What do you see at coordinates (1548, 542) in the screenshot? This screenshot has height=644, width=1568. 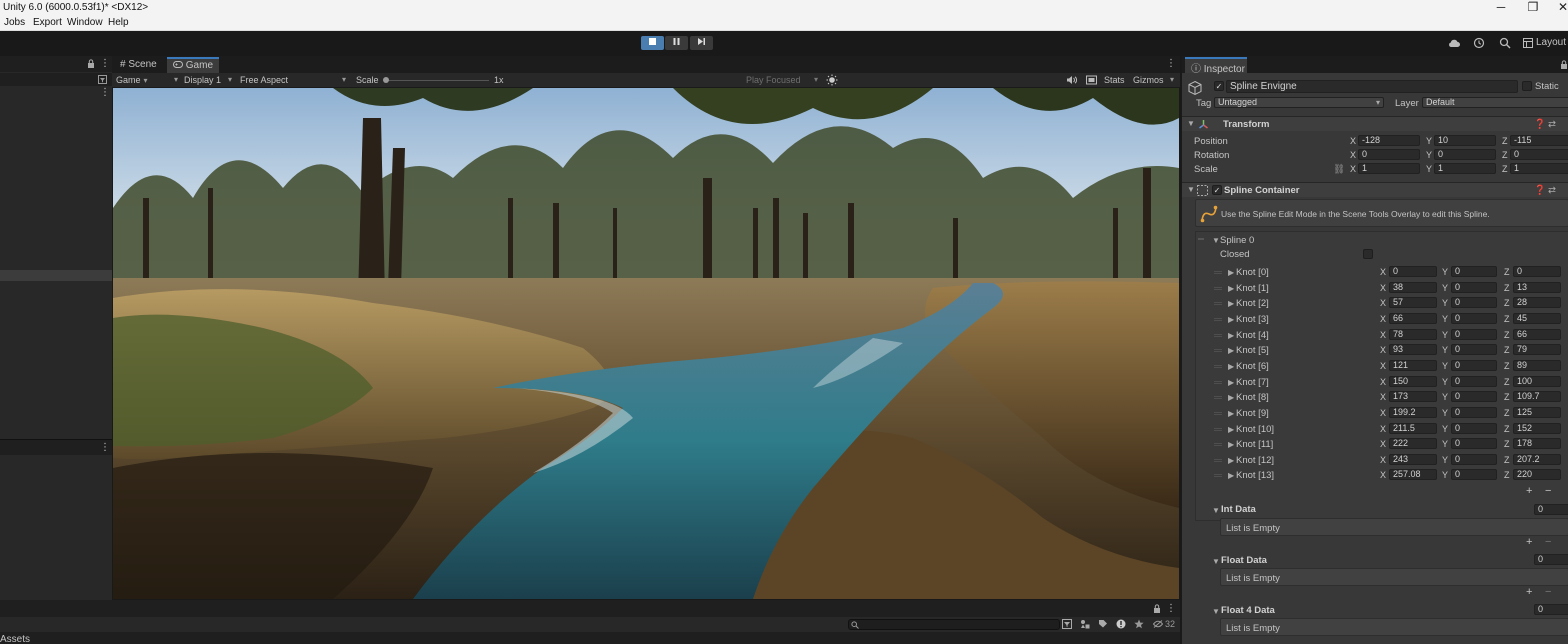 I see `int-data-remove-button: −` at bounding box center [1548, 542].